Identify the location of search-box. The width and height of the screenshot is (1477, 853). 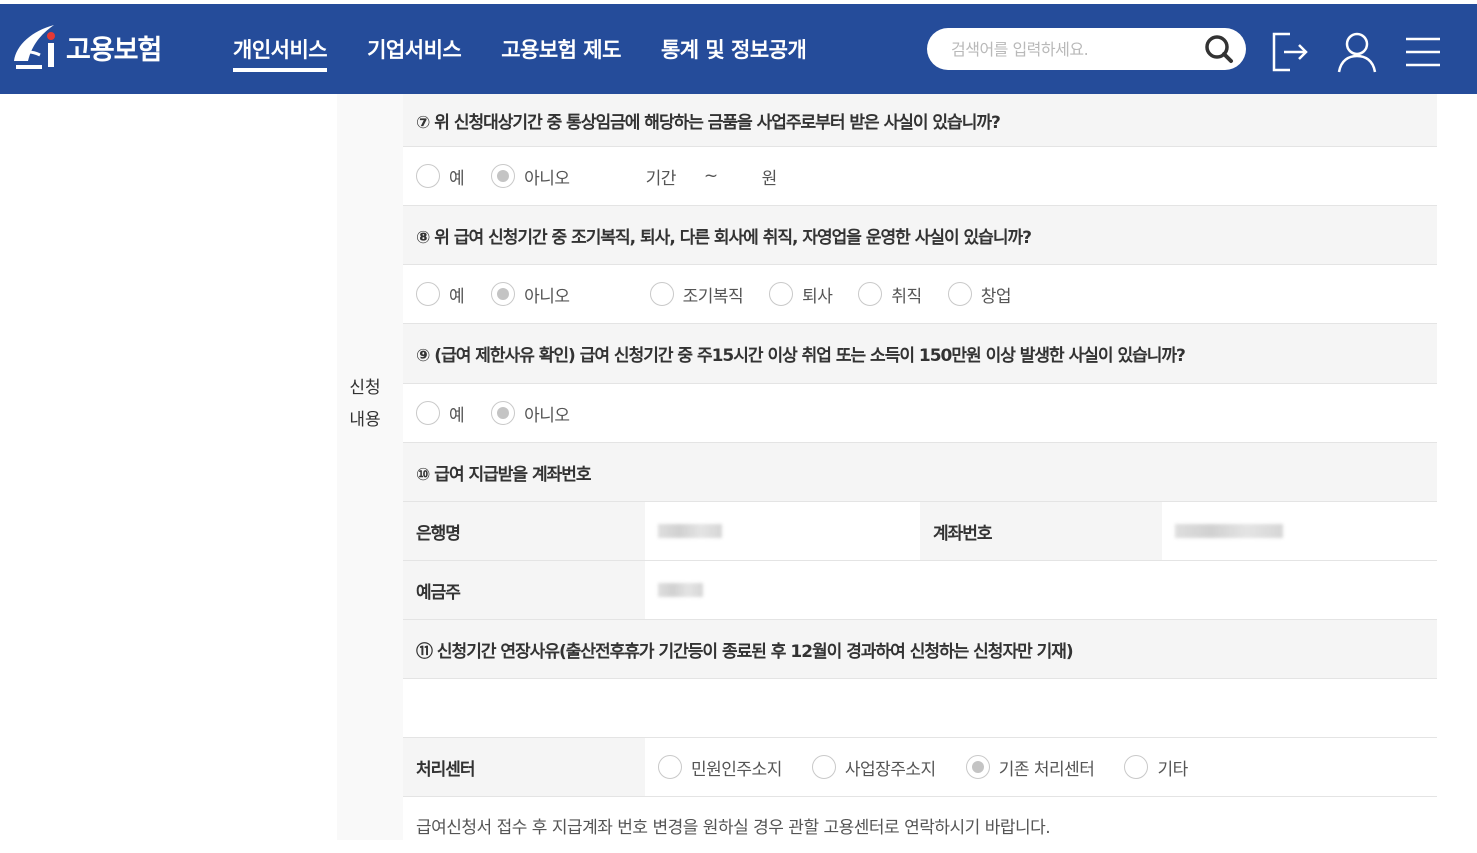
(1086, 49).